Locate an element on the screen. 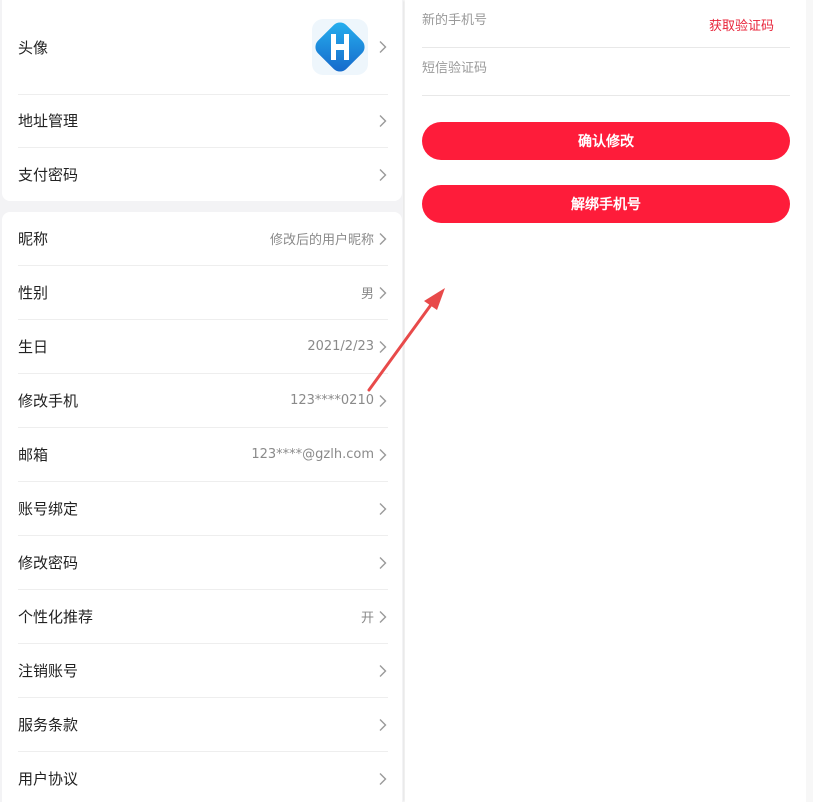 The height and width of the screenshot is (802, 813). settings-row-label: 服务条款 is located at coordinates (48, 725).